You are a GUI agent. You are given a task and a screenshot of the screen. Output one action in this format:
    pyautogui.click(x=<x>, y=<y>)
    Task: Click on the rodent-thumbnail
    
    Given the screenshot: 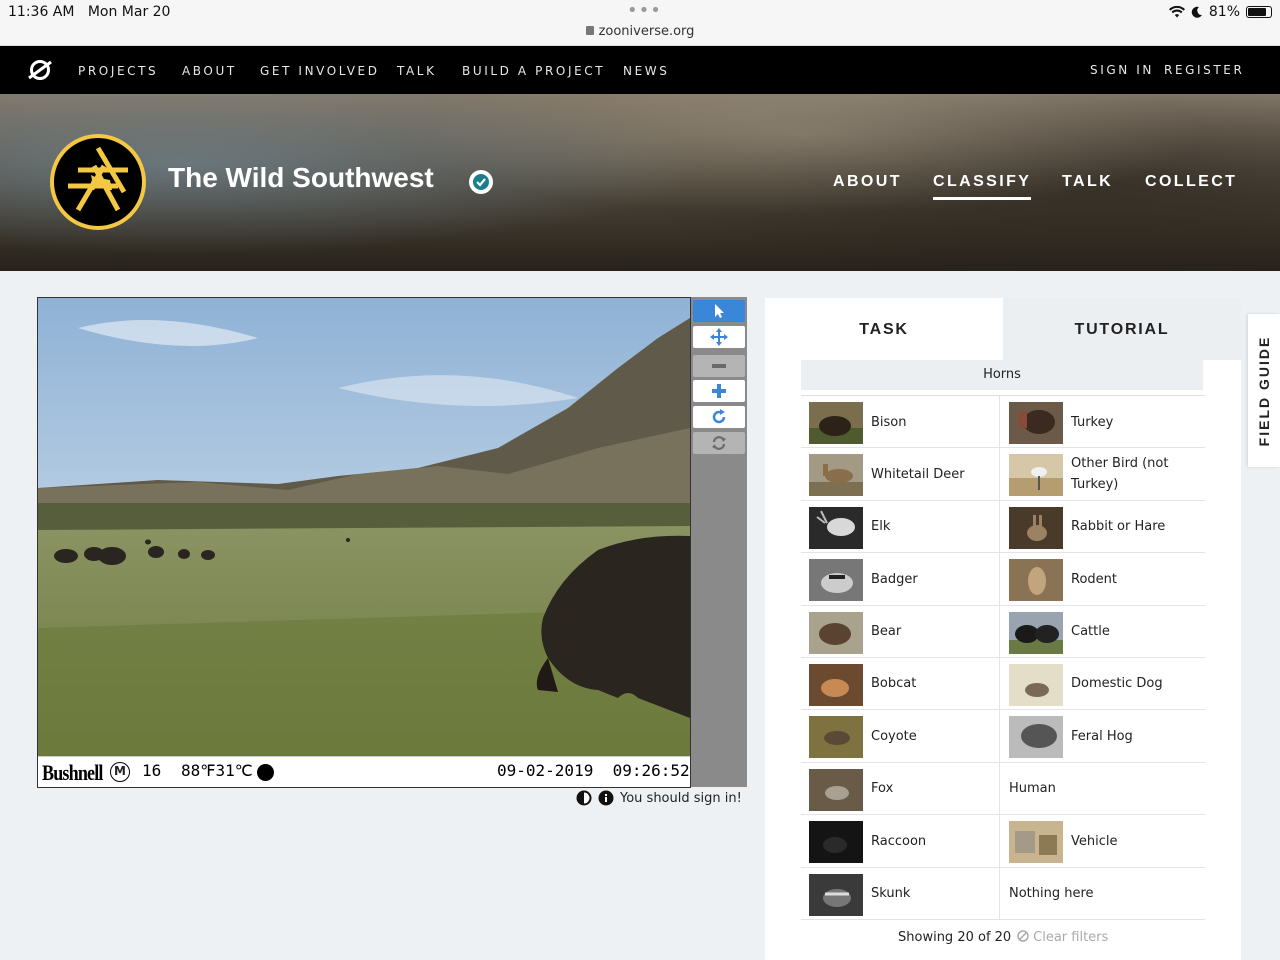 What is the action you would take?
    pyautogui.click(x=1036, y=580)
    